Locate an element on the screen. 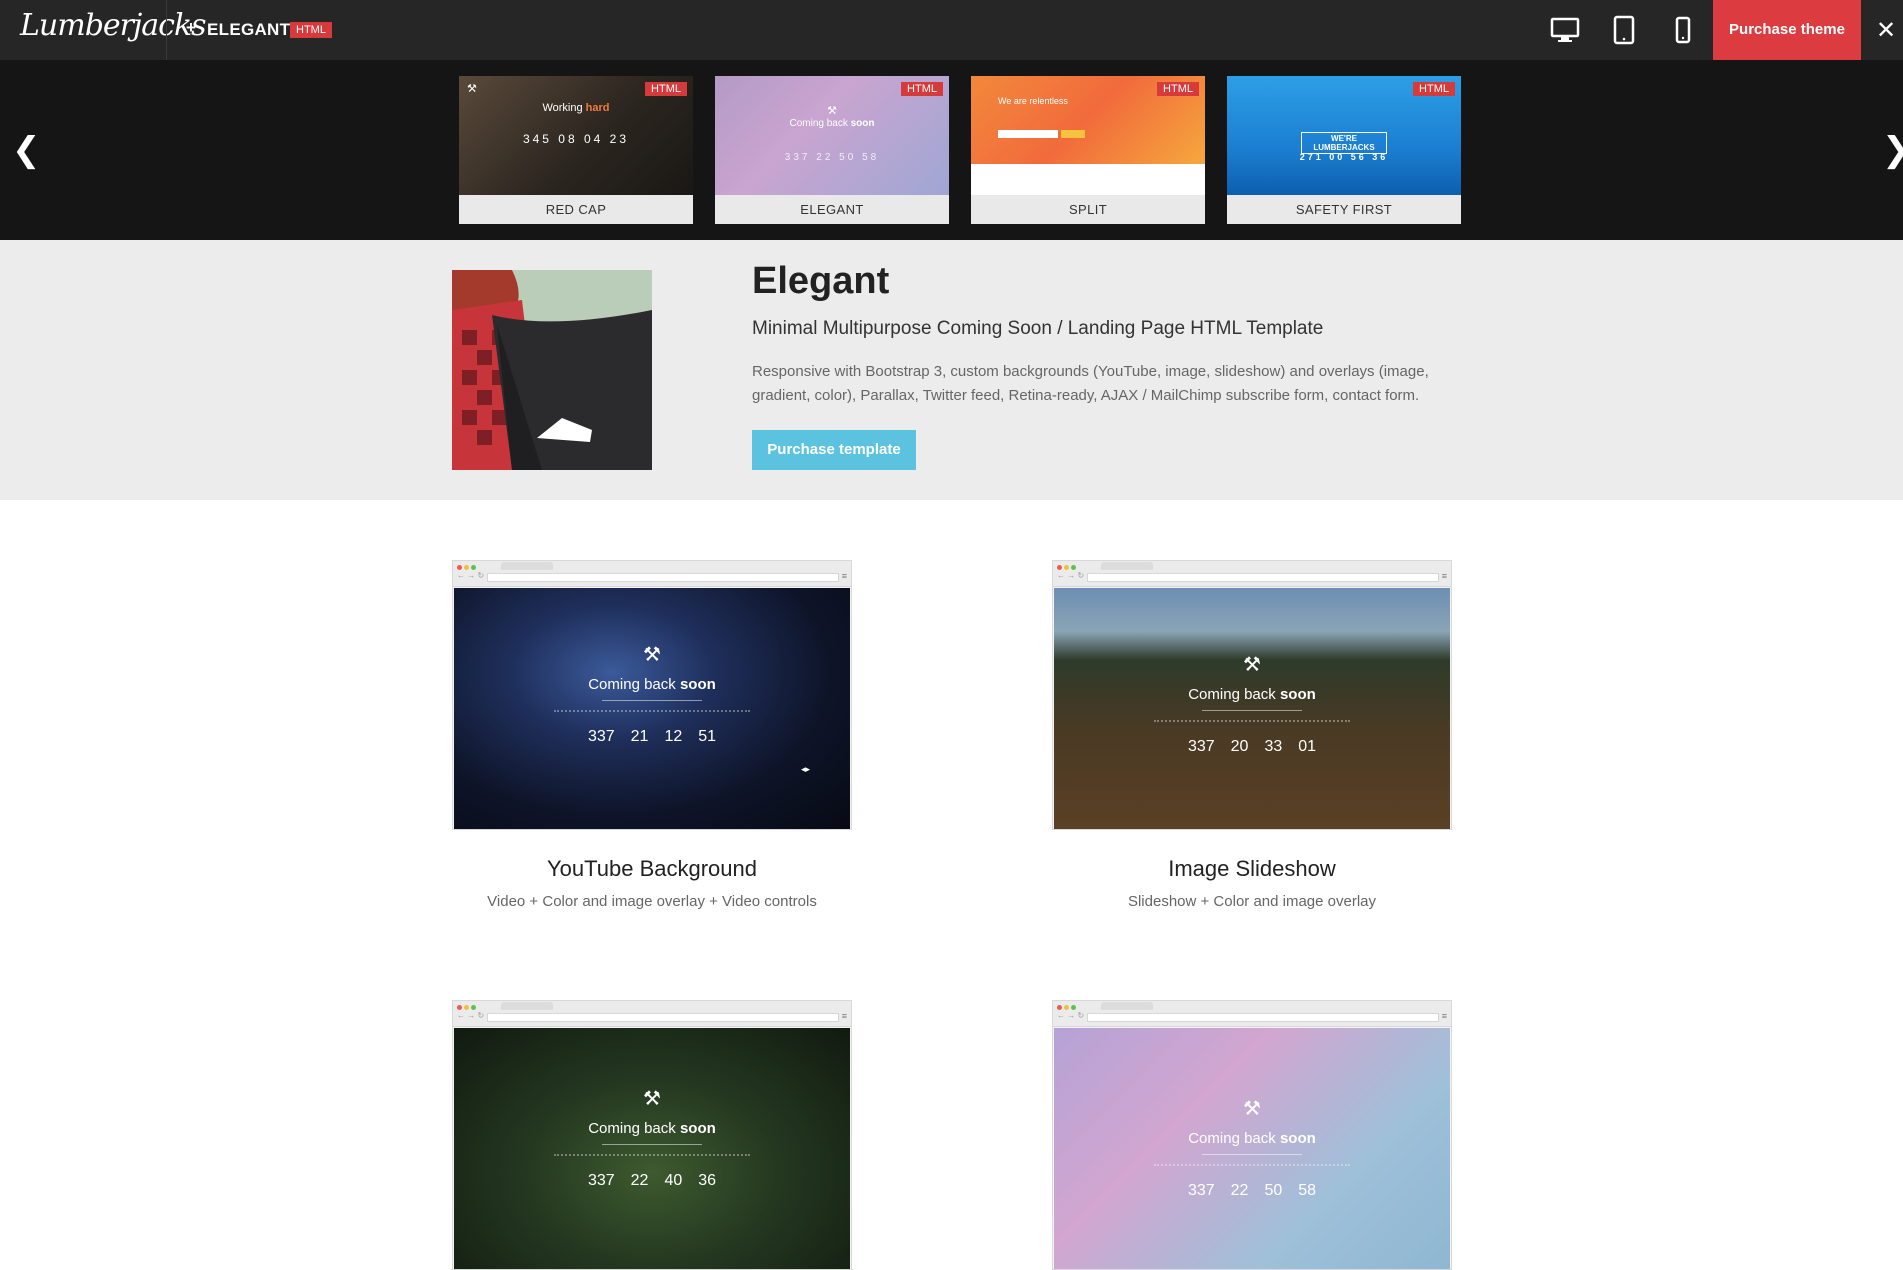 The height and width of the screenshot is (1270, 1903). video-controls-icon: ◂▸ is located at coordinates (805, 769).